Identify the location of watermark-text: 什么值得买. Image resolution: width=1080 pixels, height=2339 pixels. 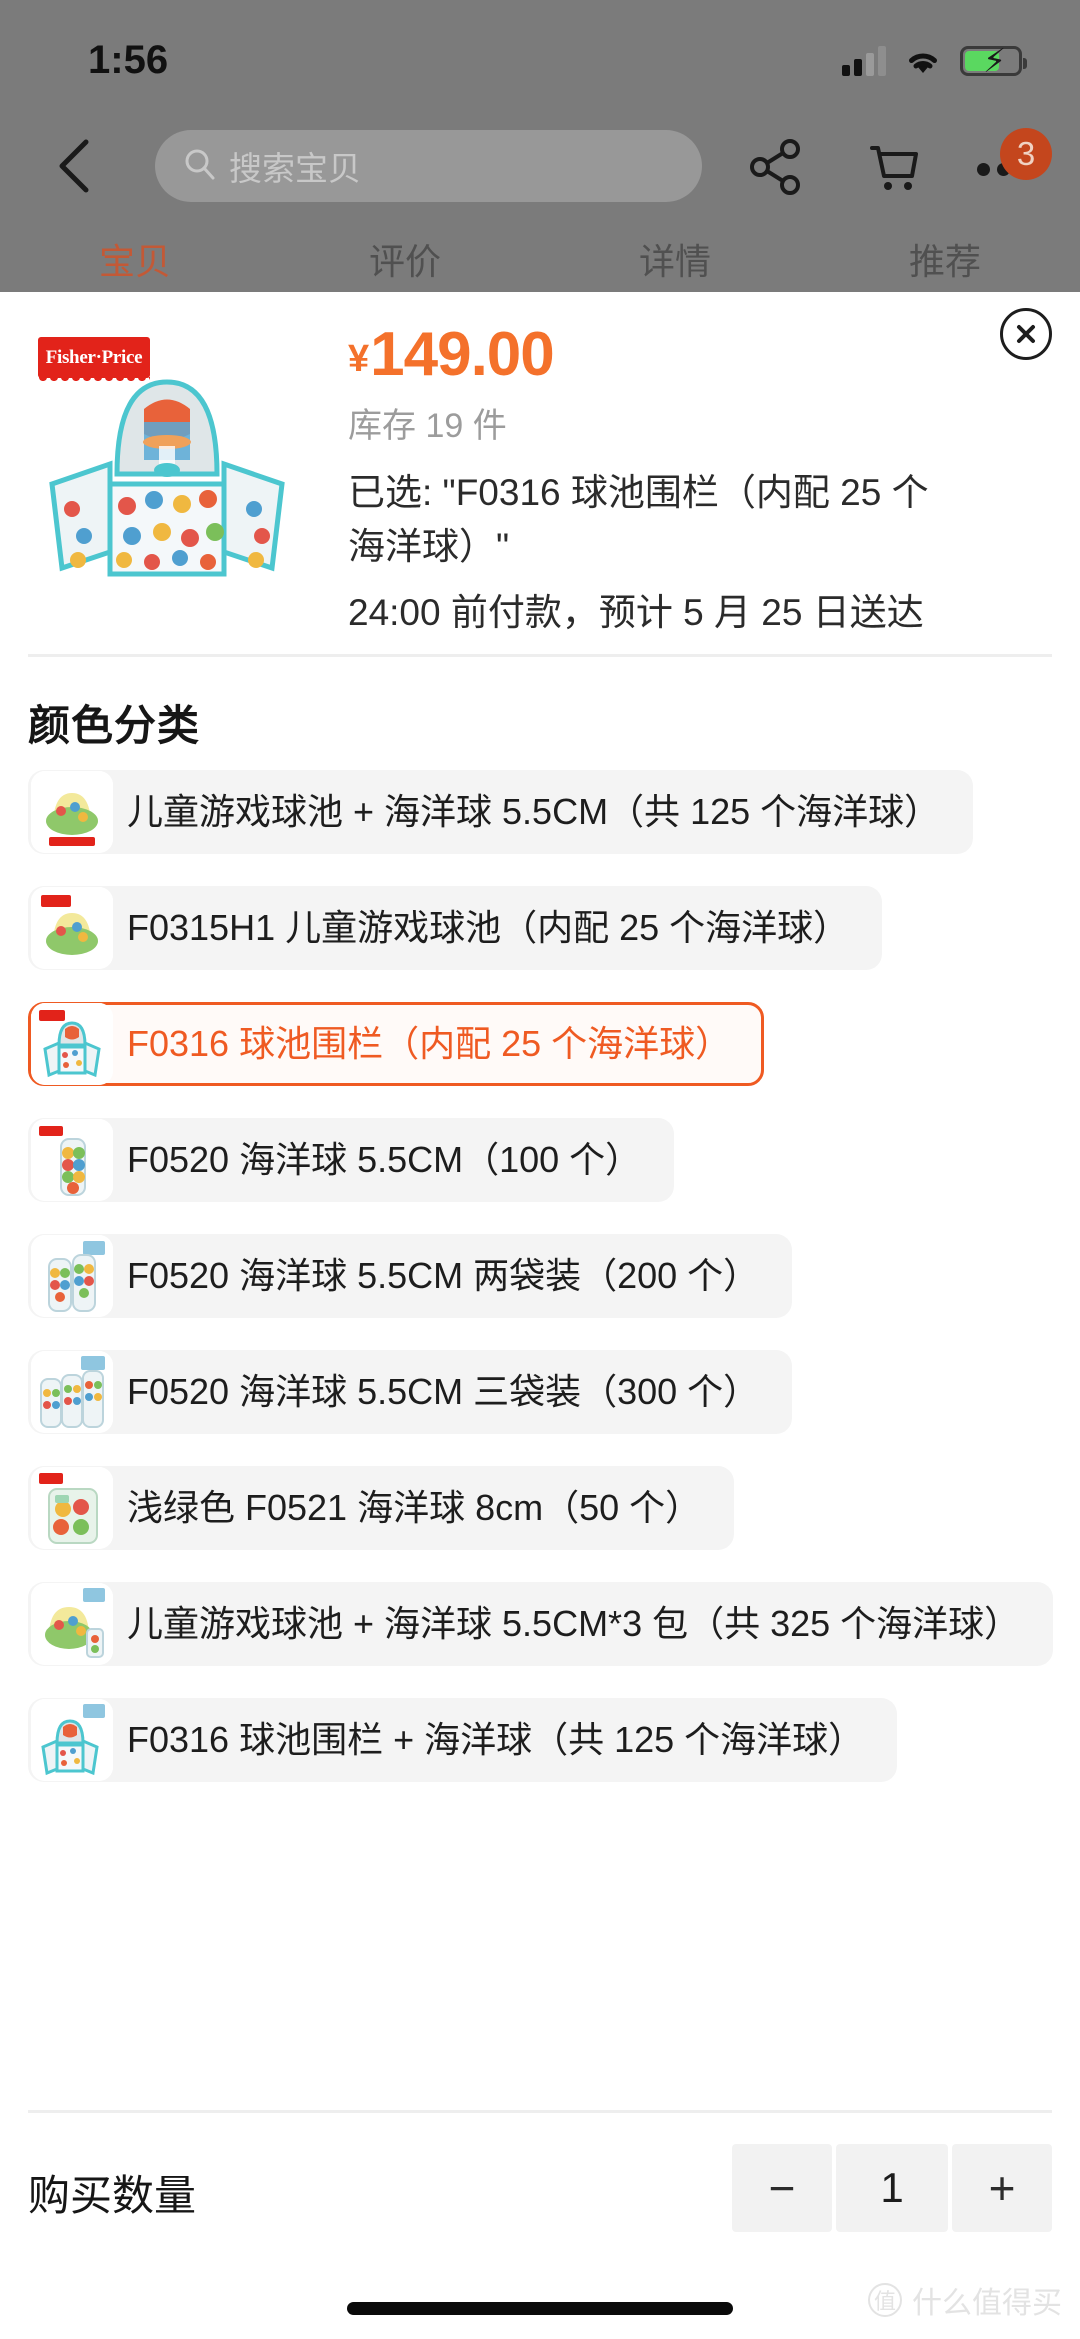
(987, 2303).